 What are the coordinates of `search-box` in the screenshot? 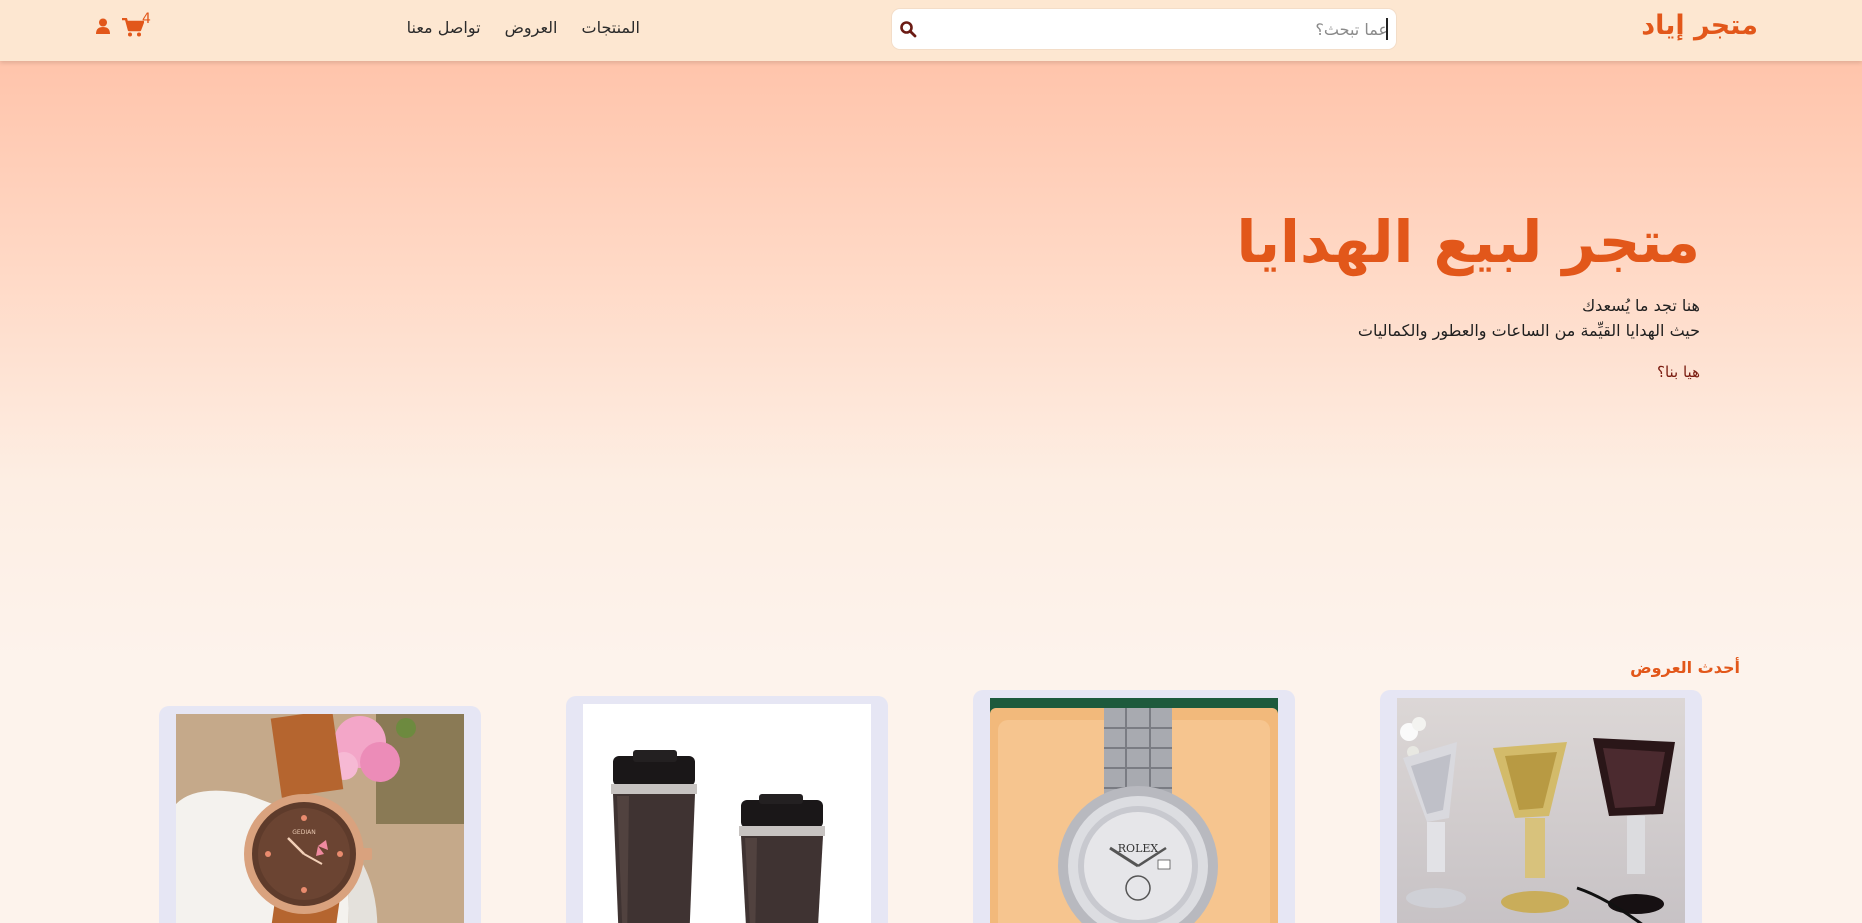 It's located at (1144, 29).